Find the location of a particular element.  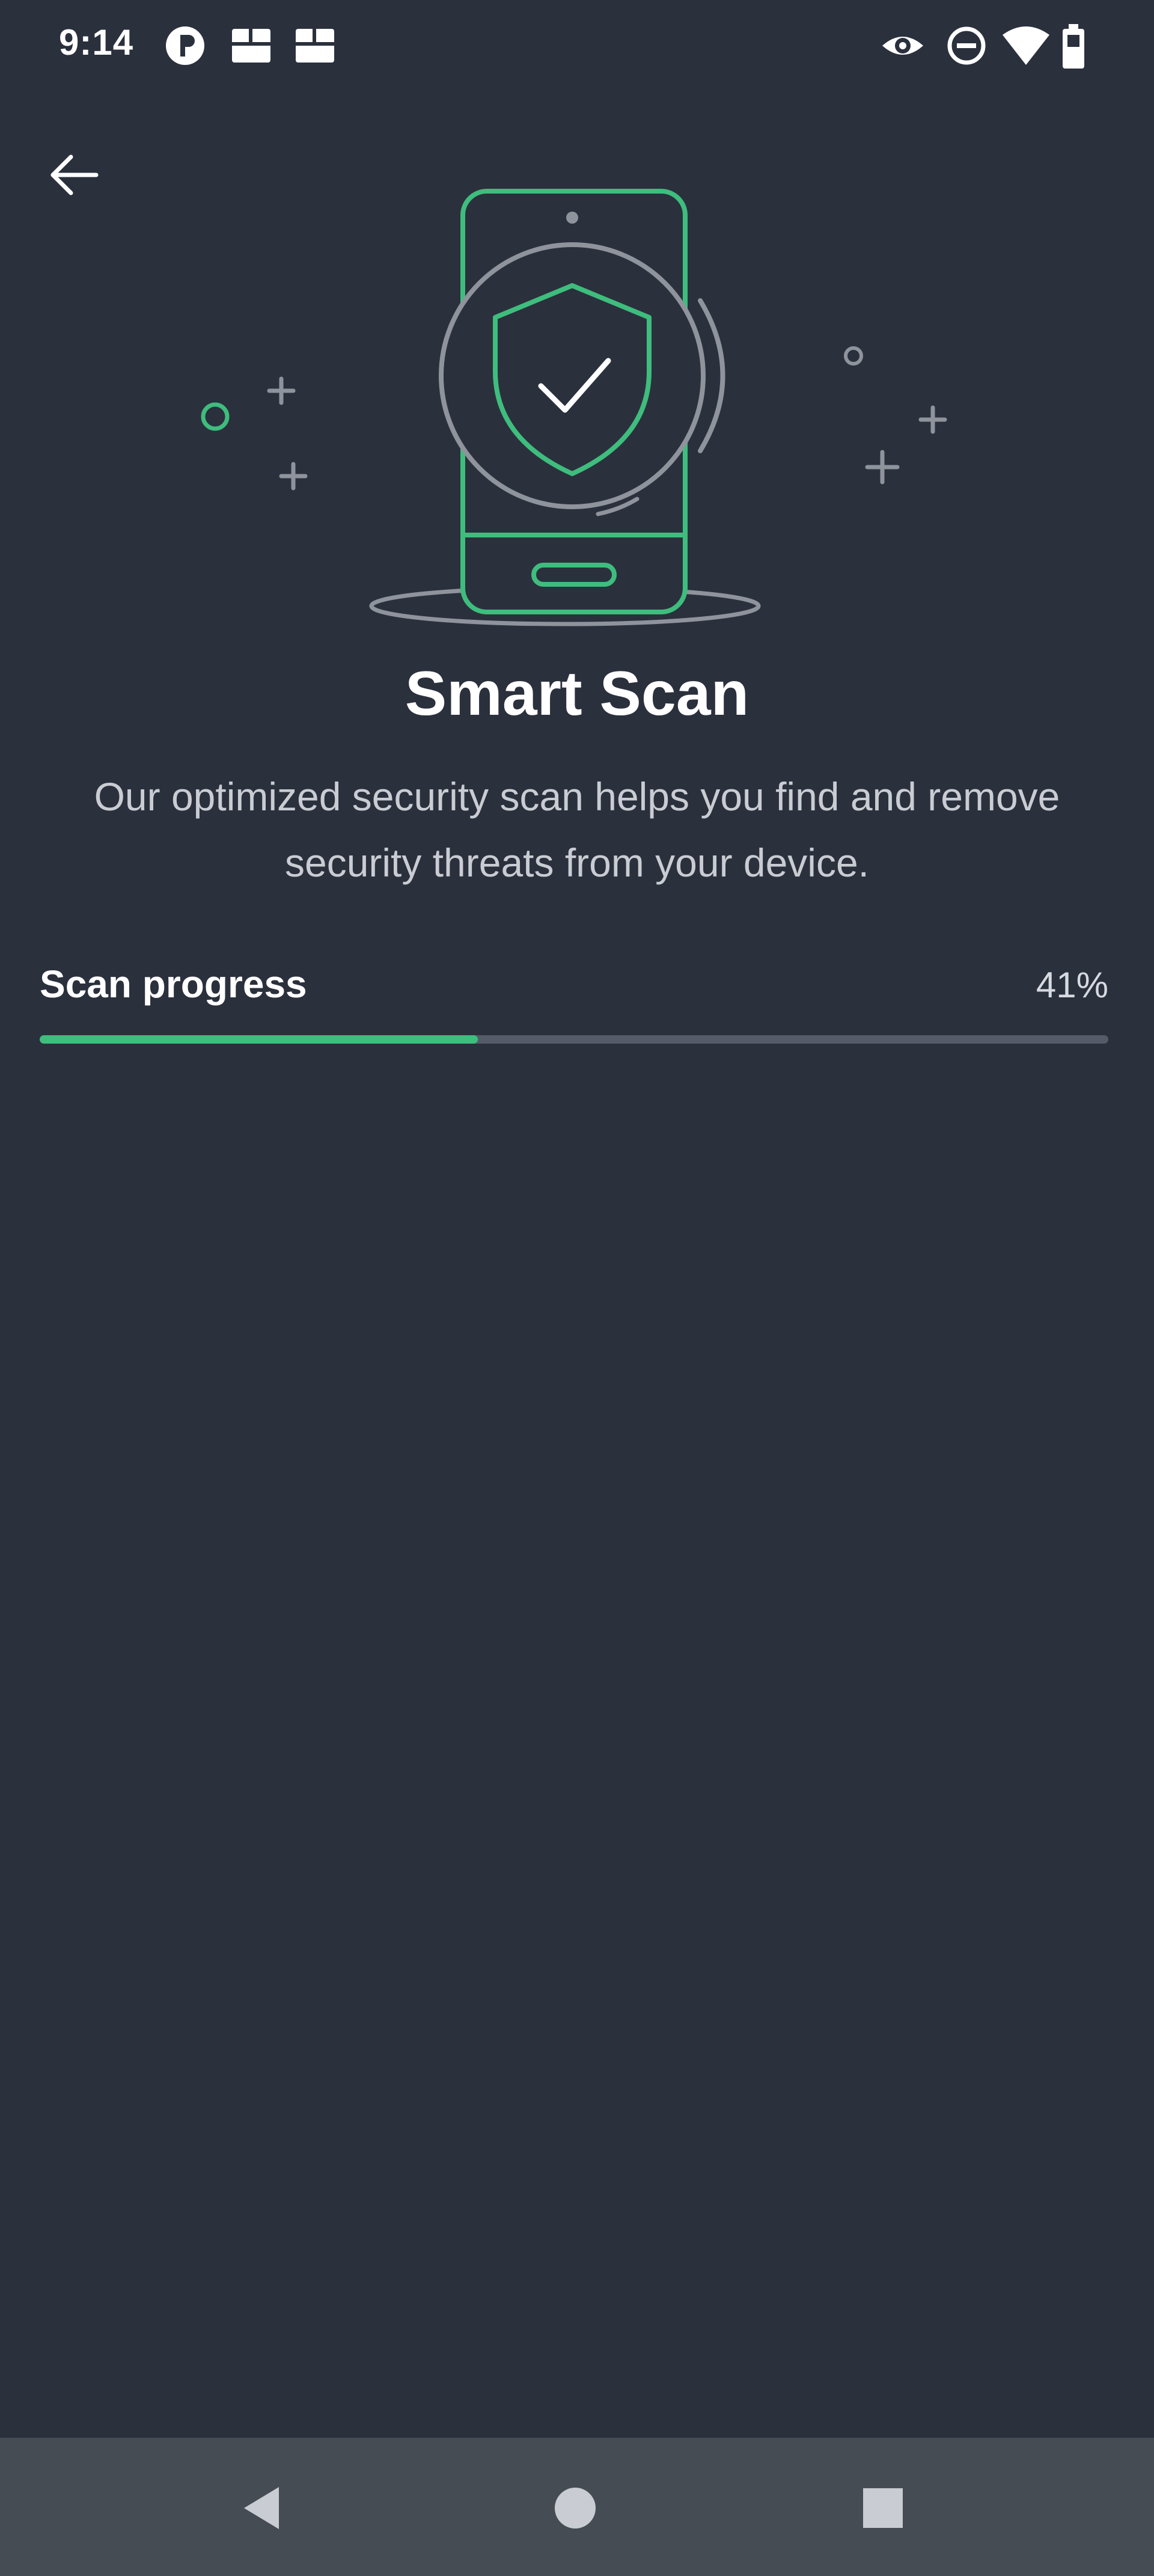

recents-square-icon is located at coordinates (883, 2508).